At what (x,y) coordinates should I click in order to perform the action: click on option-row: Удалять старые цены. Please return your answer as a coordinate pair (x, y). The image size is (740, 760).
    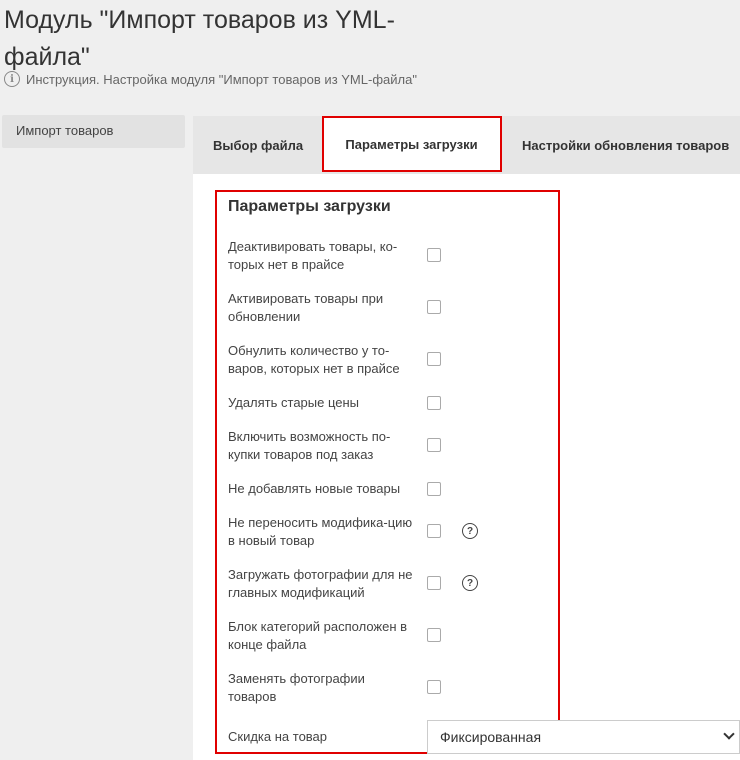
    Looking at the image, I should click on (328, 403).